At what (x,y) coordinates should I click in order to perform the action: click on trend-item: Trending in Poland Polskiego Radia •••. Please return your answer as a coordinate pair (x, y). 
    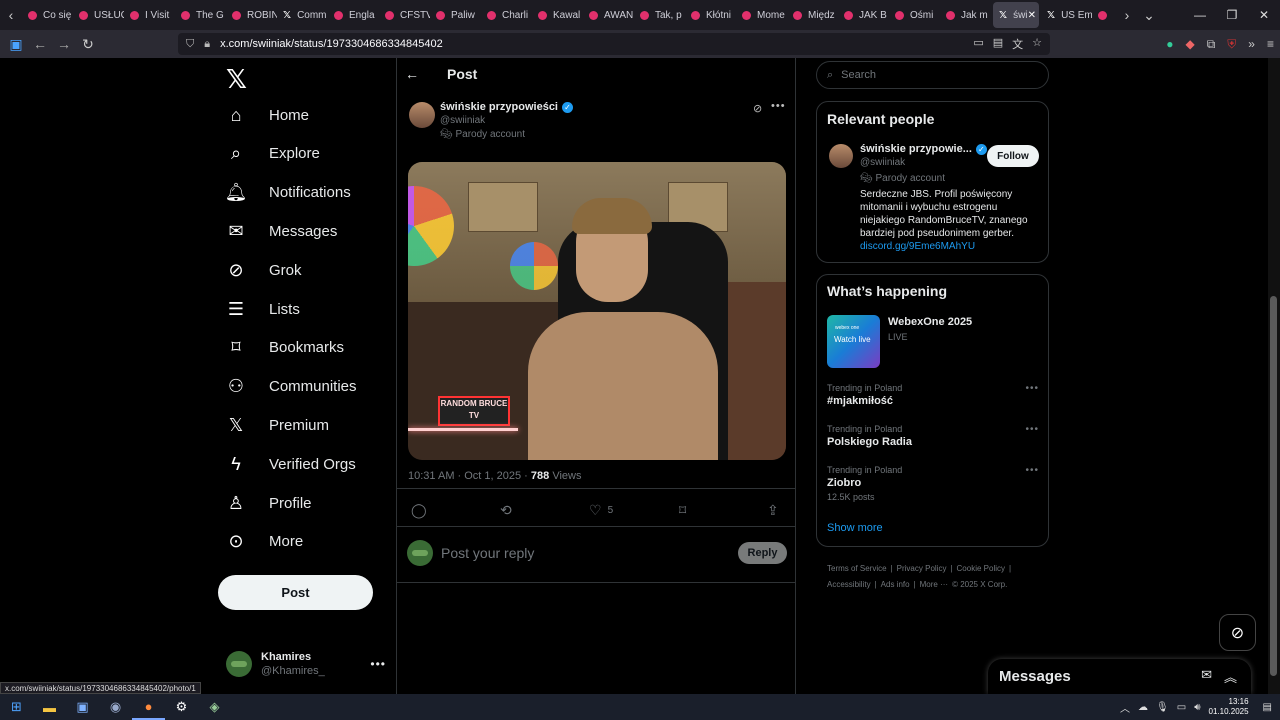
    Looking at the image, I should click on (933, 436).